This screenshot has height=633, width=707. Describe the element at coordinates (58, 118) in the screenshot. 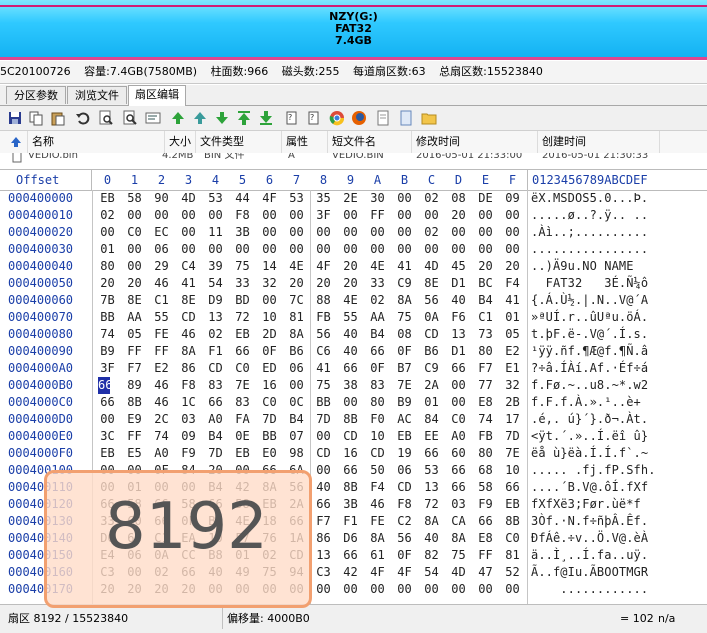

I see `paste-icon` at that location.